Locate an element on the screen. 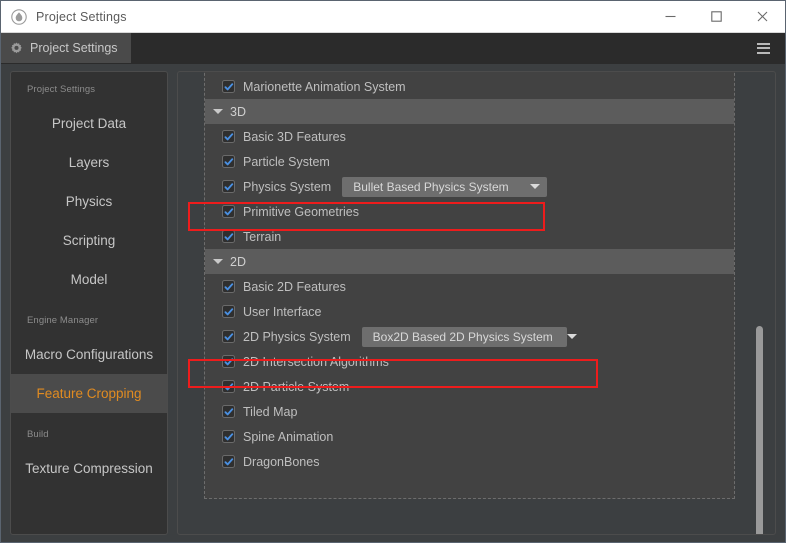 This screenshot has width=786, height=543. gear-icon is located at coordinates (16, 48).